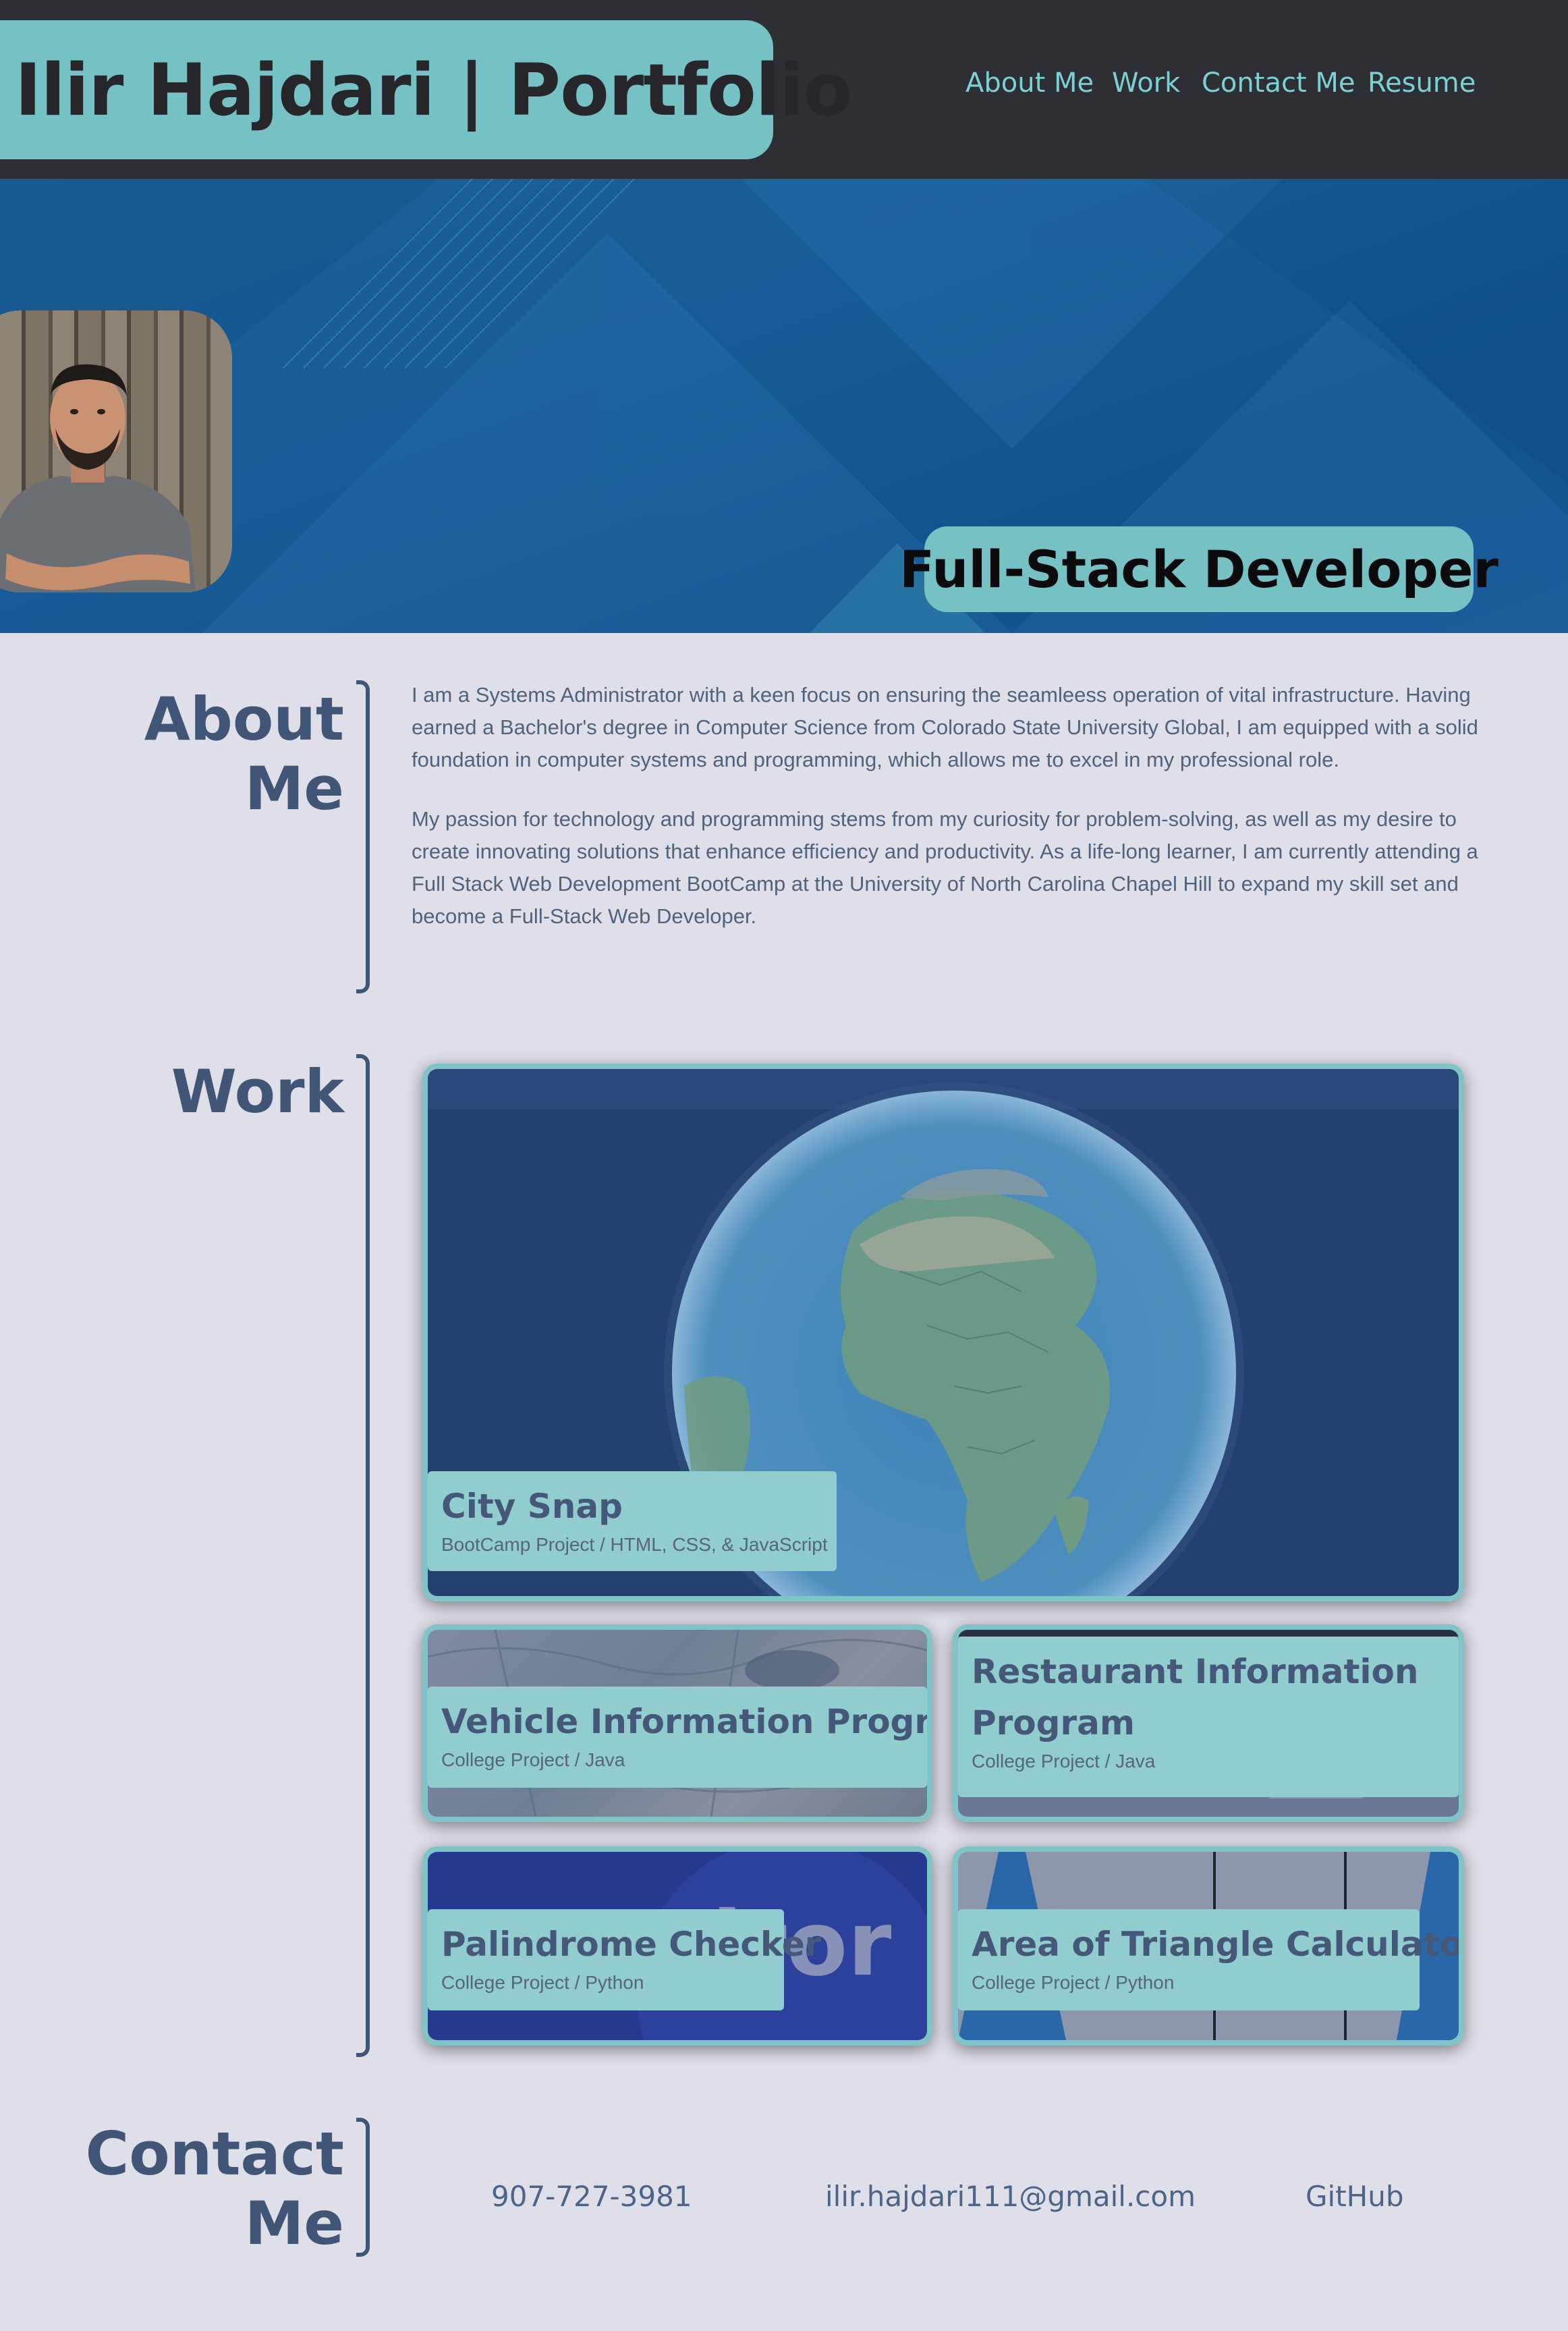 This screenshot has height=2331, width=1568. I want to click on contact-heading-line1: Contact, so click(214, 2154).